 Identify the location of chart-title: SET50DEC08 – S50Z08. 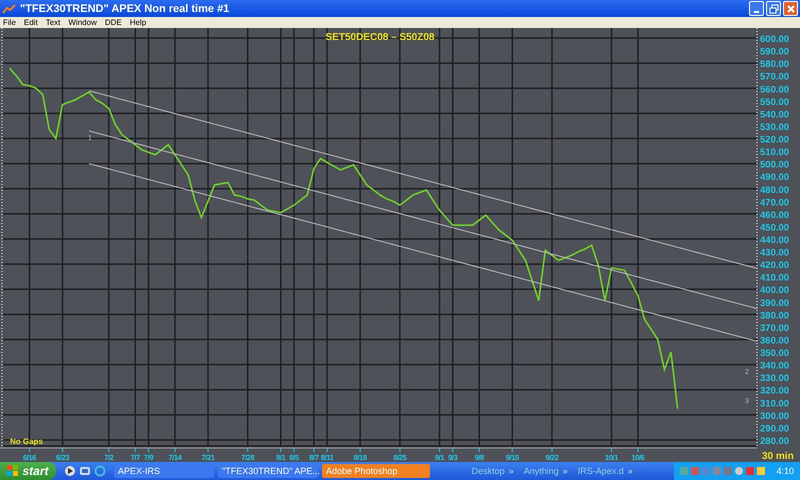
(380, 37).